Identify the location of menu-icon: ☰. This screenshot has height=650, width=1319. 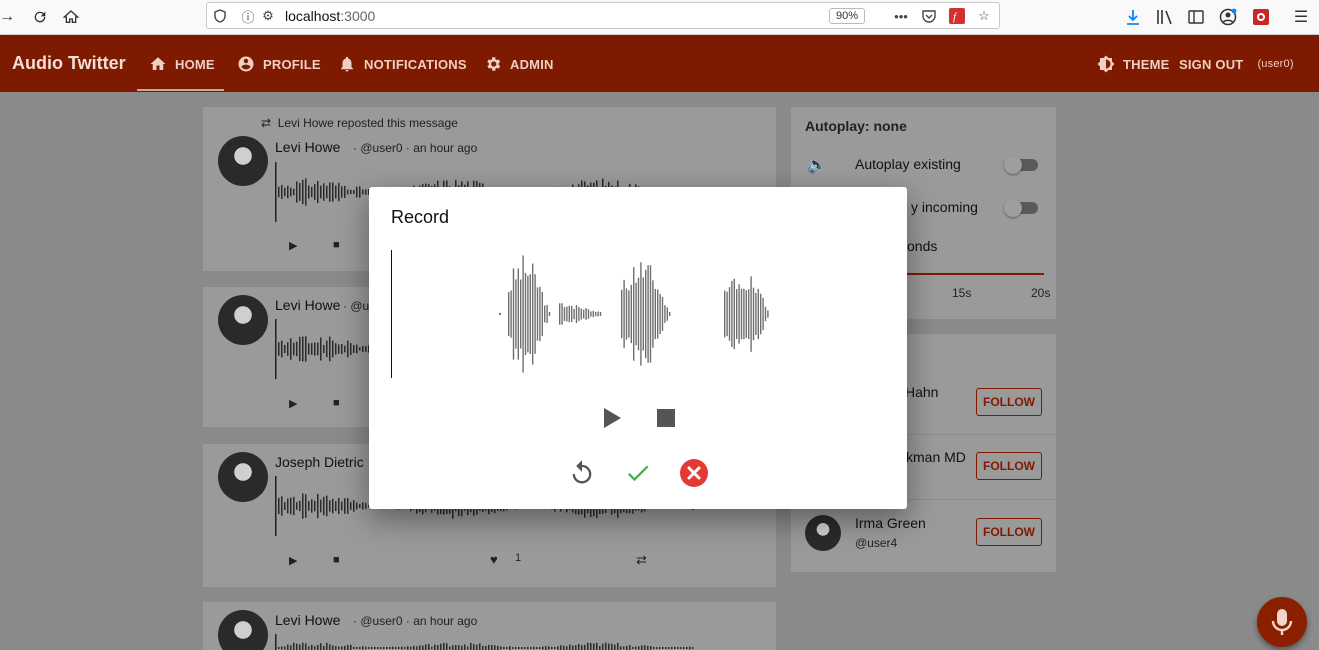
(1301, 17).